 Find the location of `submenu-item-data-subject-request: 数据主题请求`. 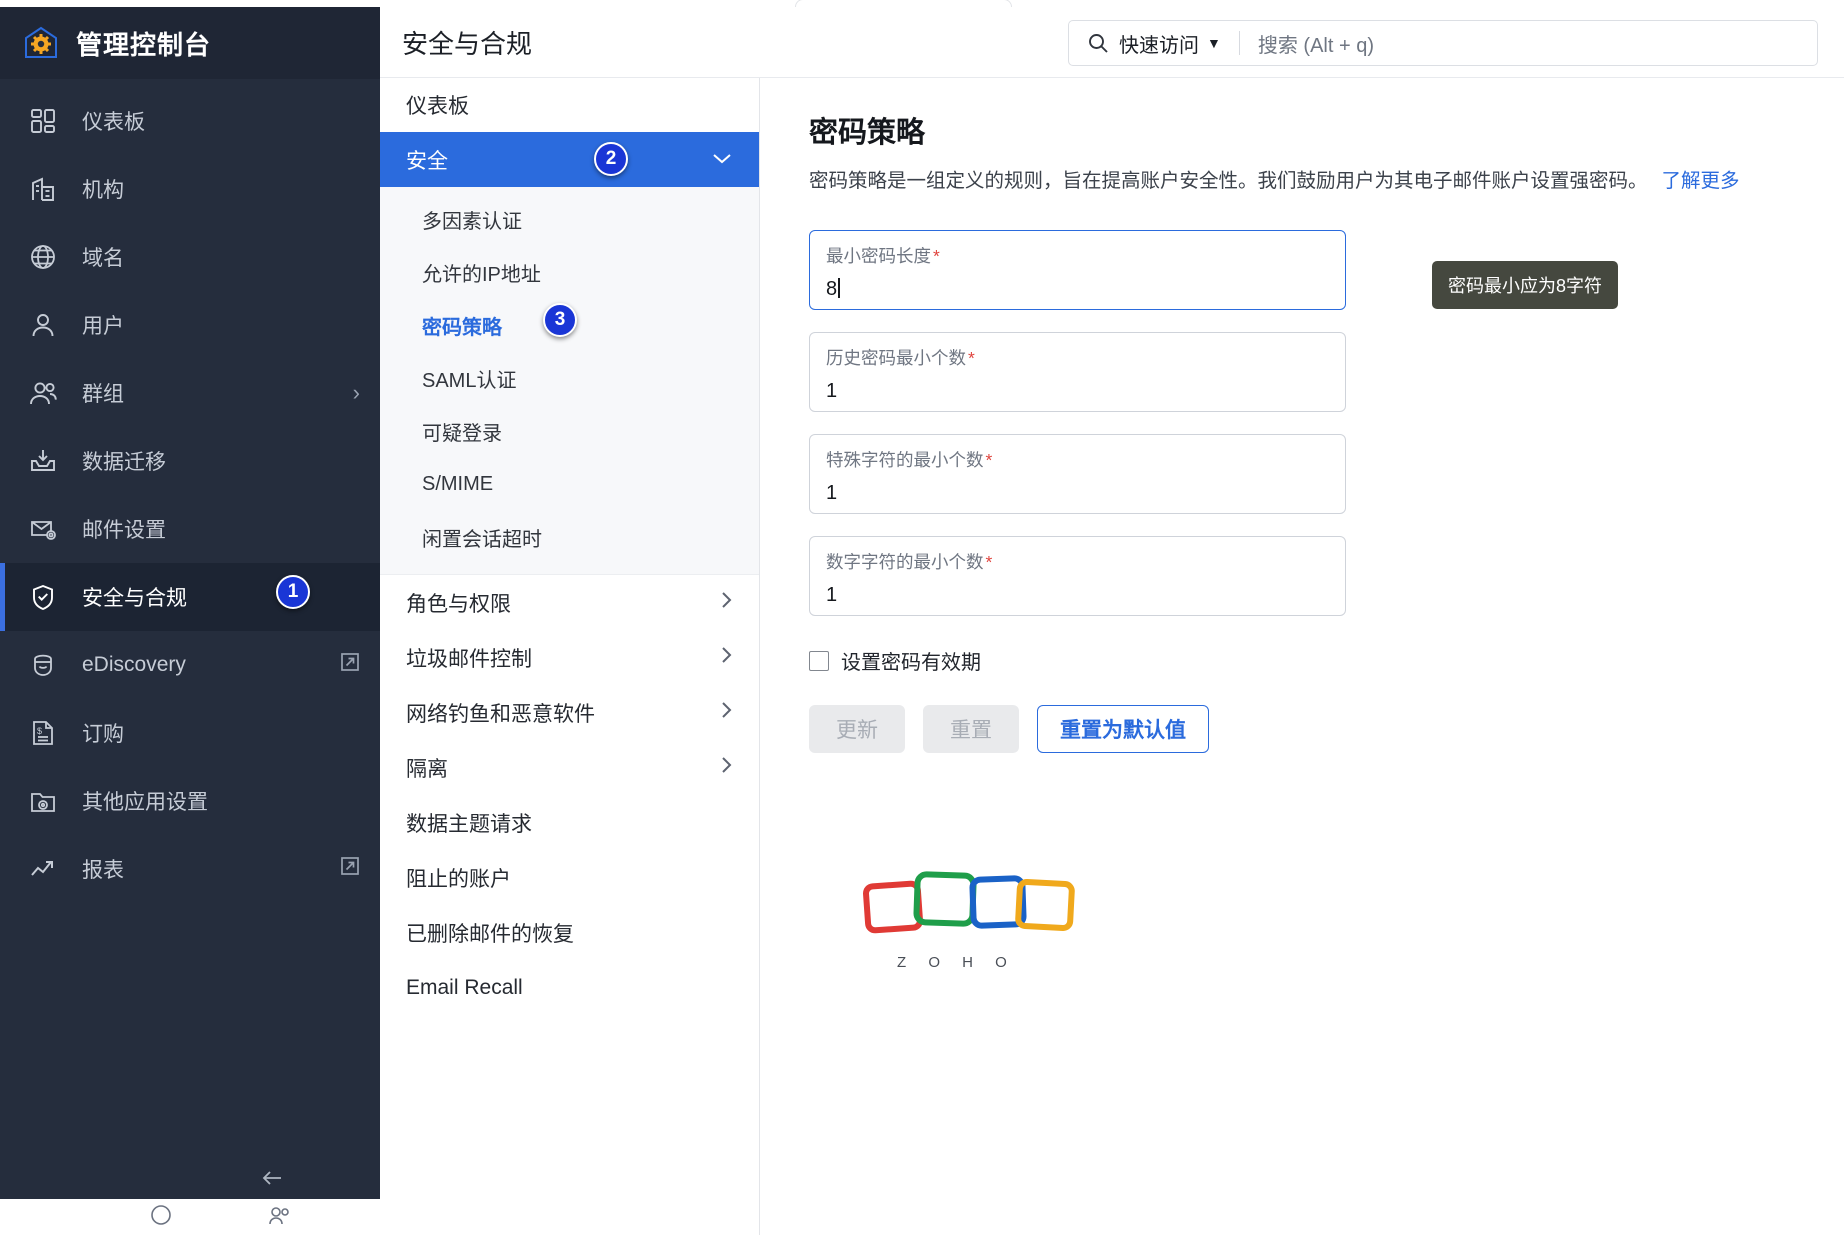

submenu-item-data-subject-request: 数据主题请求 is located at coordinates (569, 822).